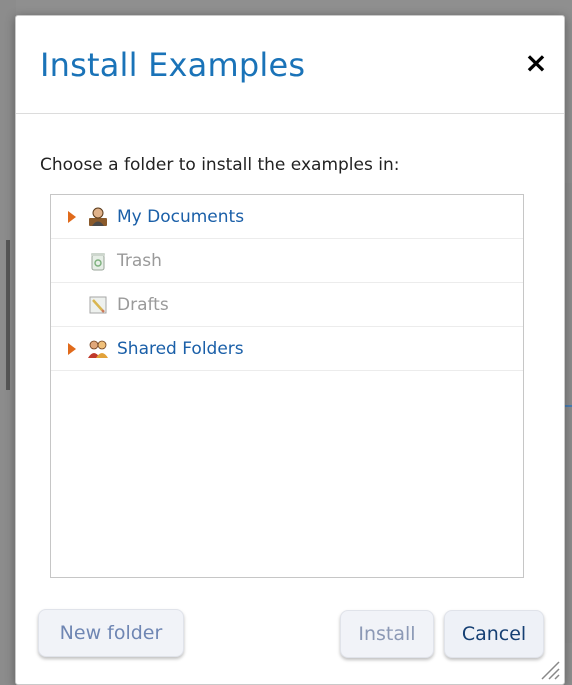 The height and width of the screenshot is (685, 572). I want to click on dialog-title: Install Examples, so click(173, 65).